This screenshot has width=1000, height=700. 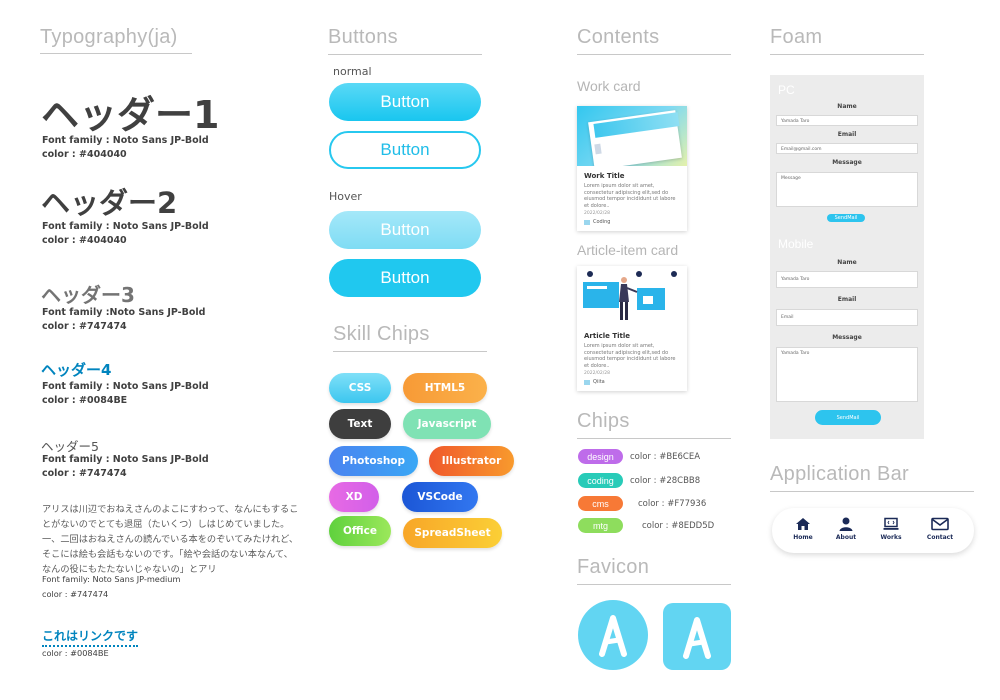 What do you see at coordinates (847, 120) in the screenshot?
I see `pc-name-field: Yamada Taro` at bounding box center [847, 120].